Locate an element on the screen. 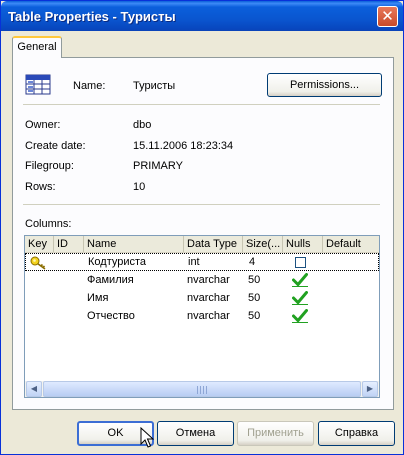 This screenshot has width=404, height=455. column-data-type: int is located at coordinates (194, 262).